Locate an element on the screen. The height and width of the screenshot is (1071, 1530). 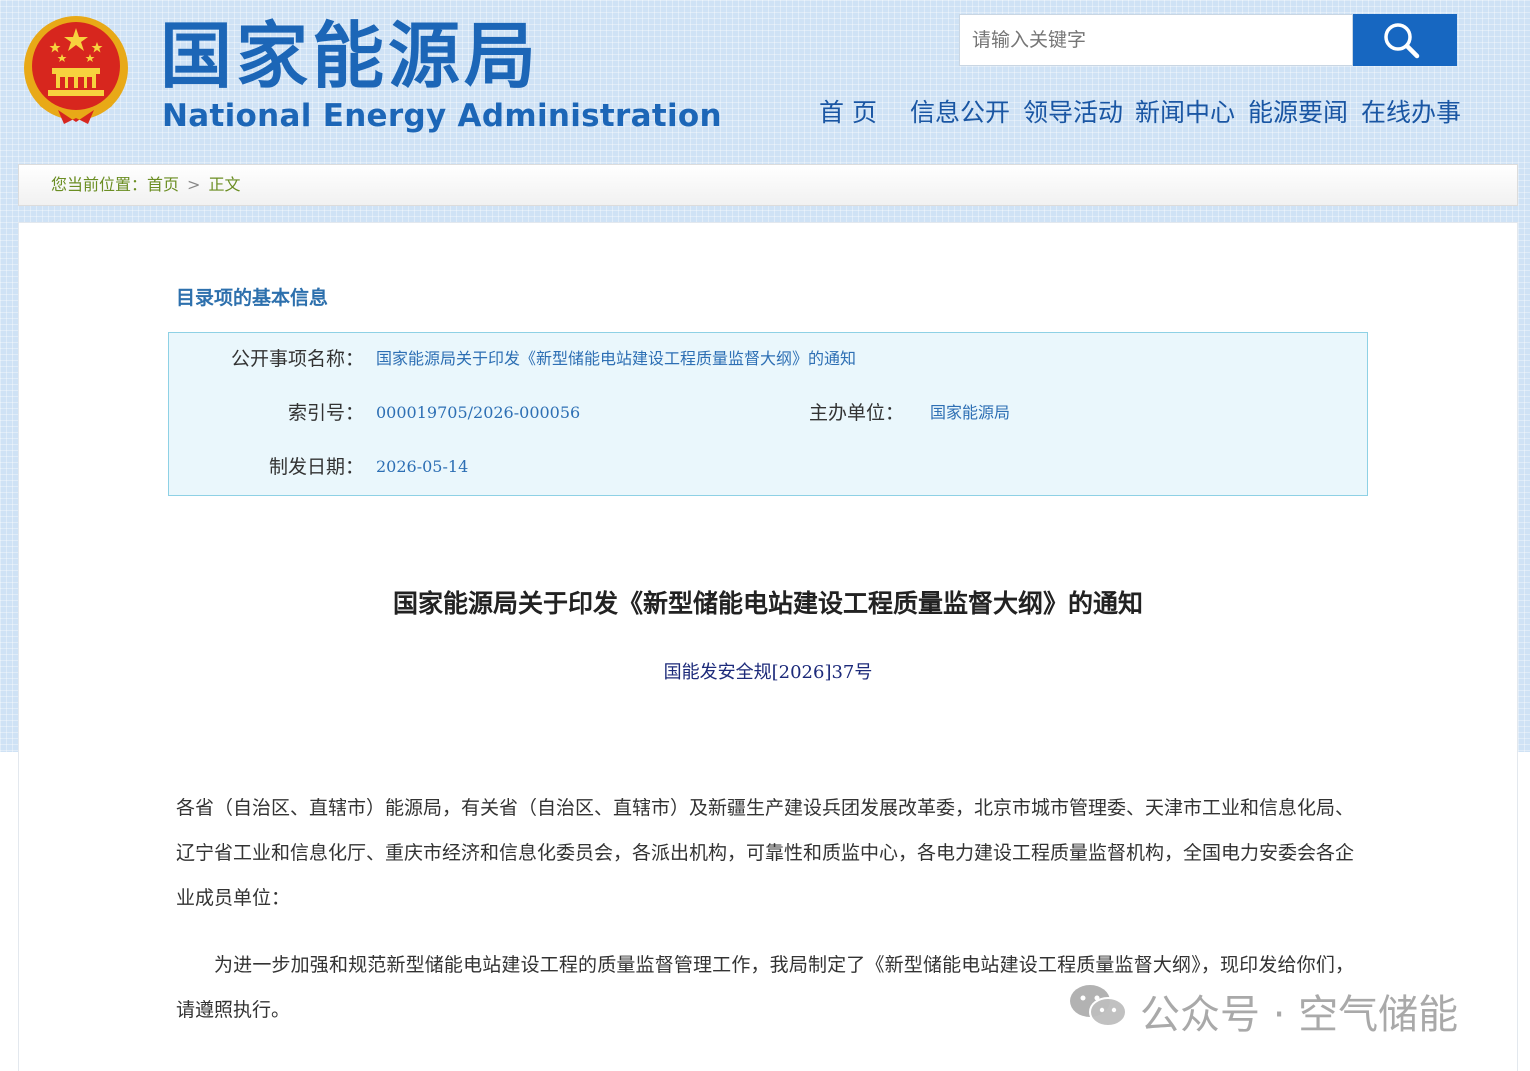
info-label-index: 索引号： is located at coordinates (325, 413).